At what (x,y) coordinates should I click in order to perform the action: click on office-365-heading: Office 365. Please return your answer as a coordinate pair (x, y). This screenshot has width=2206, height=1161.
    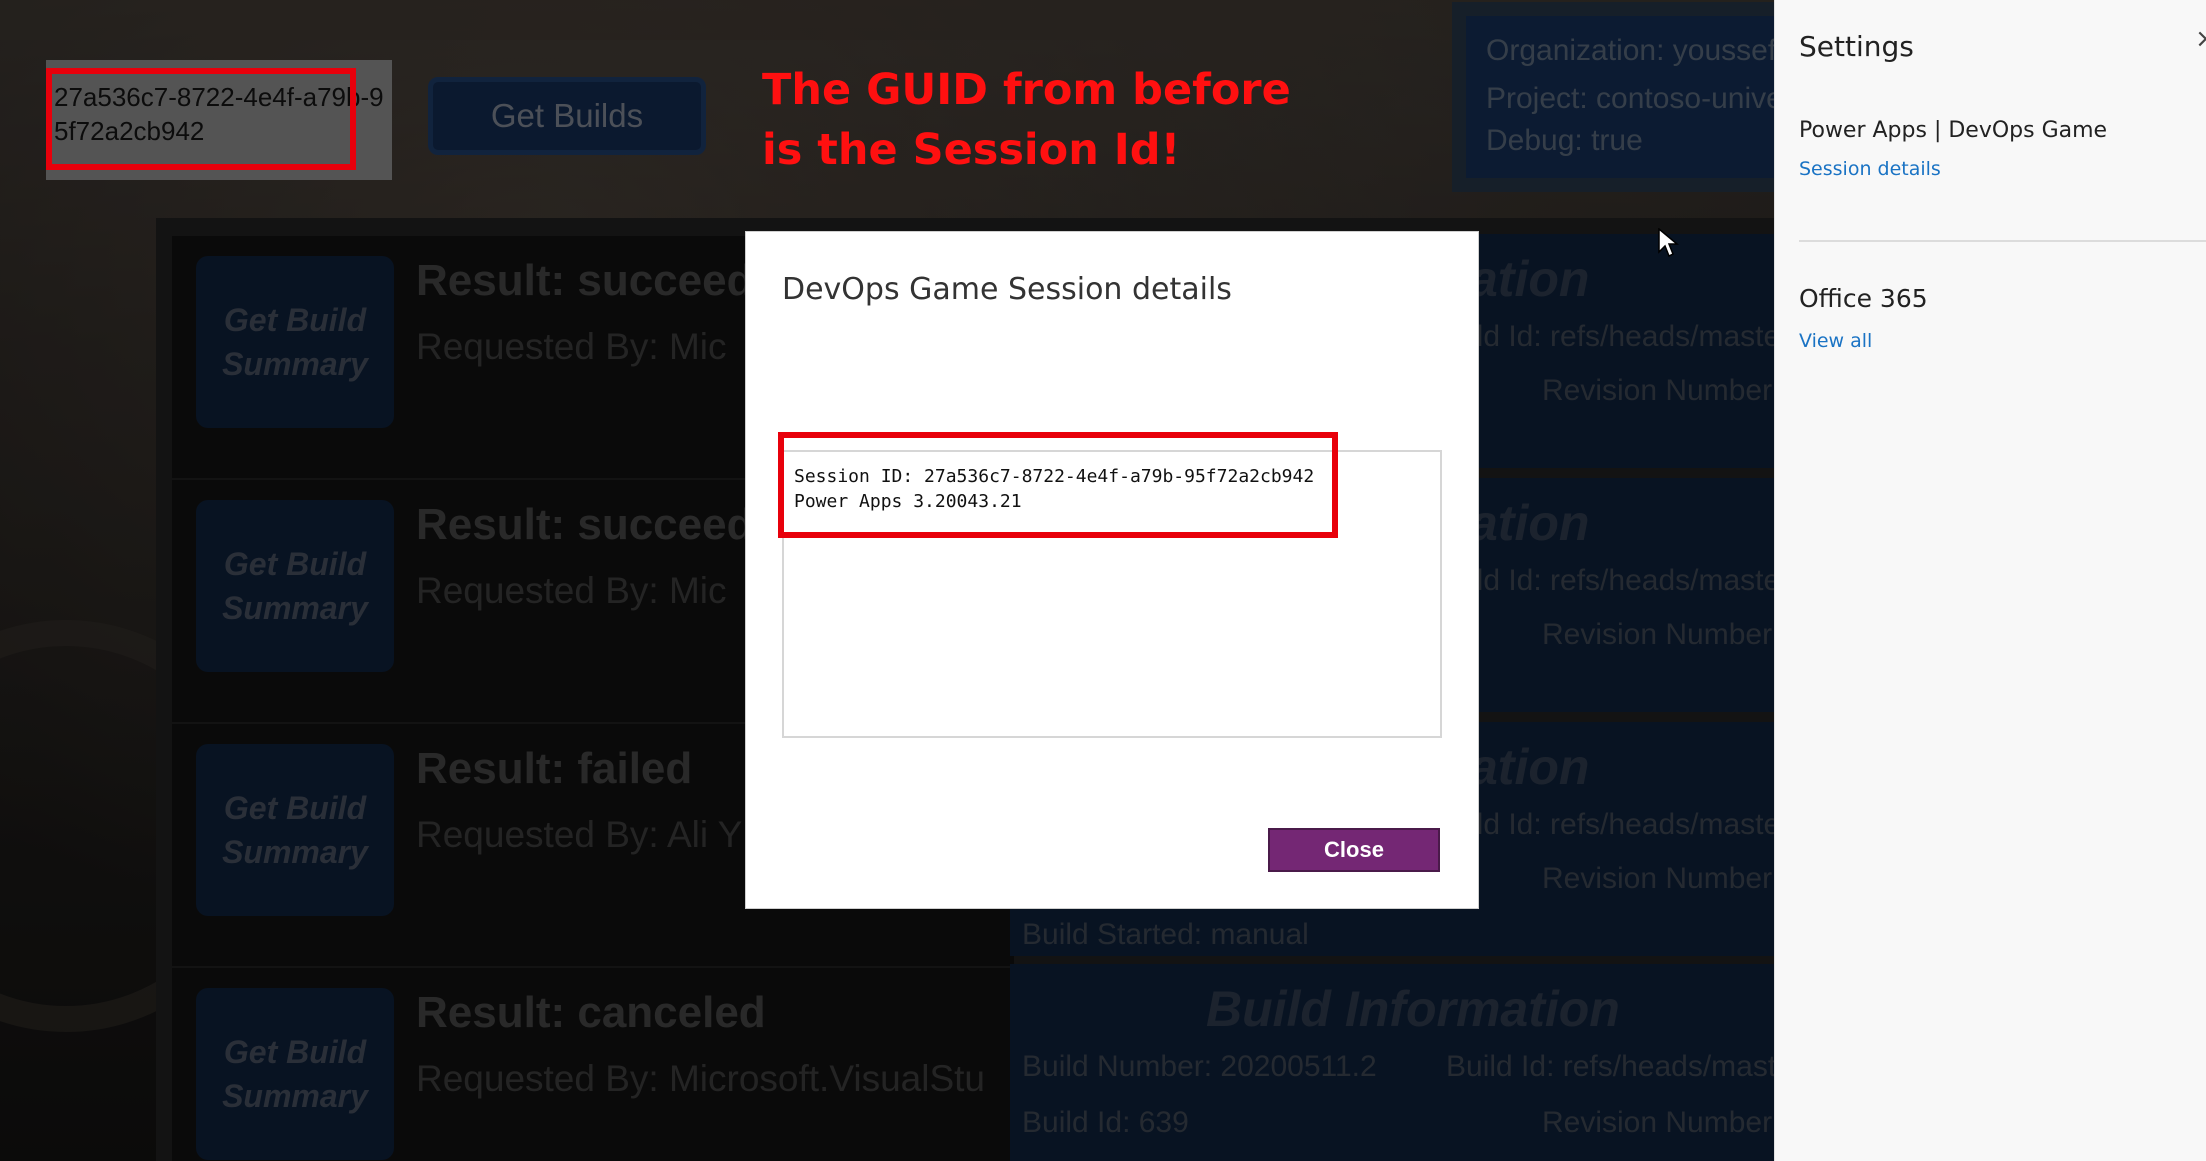
    Looking at the image, I should click on (1863, 298).